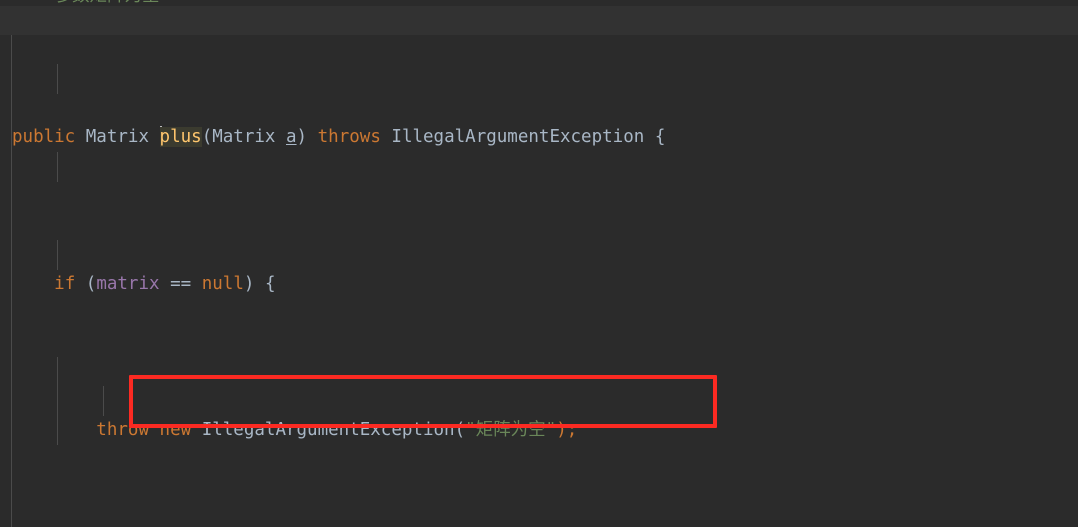  Describe the element at coordinates (567, 430) in the screenshot. I see `token-statement-end: );` at that location.